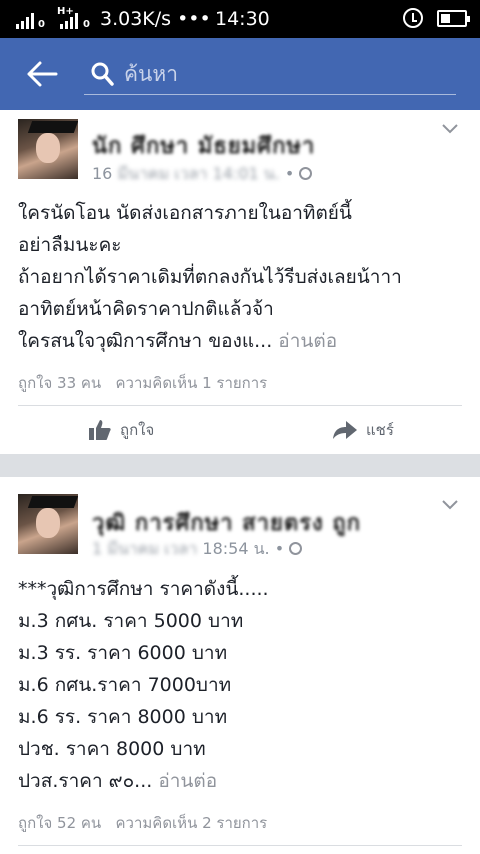 The height and width of the screenshot is (854, 480). Describe the element at coordinates (123, 653) in the screenshot. I see `post-text-line: ม.3 รร. ราคา 6000 บาท` at that location.